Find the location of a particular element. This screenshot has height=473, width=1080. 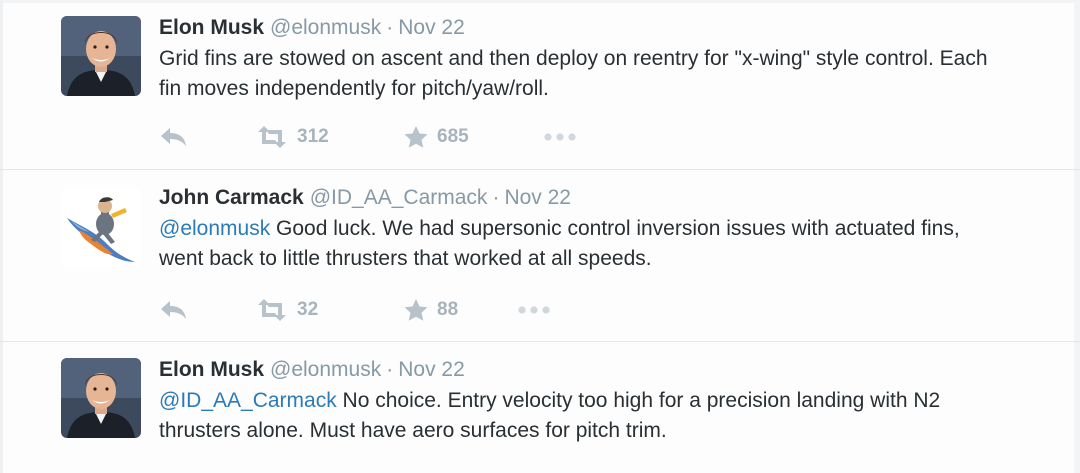

author-username: @ID_AA_Carmack is located at coordinates (399, 197).